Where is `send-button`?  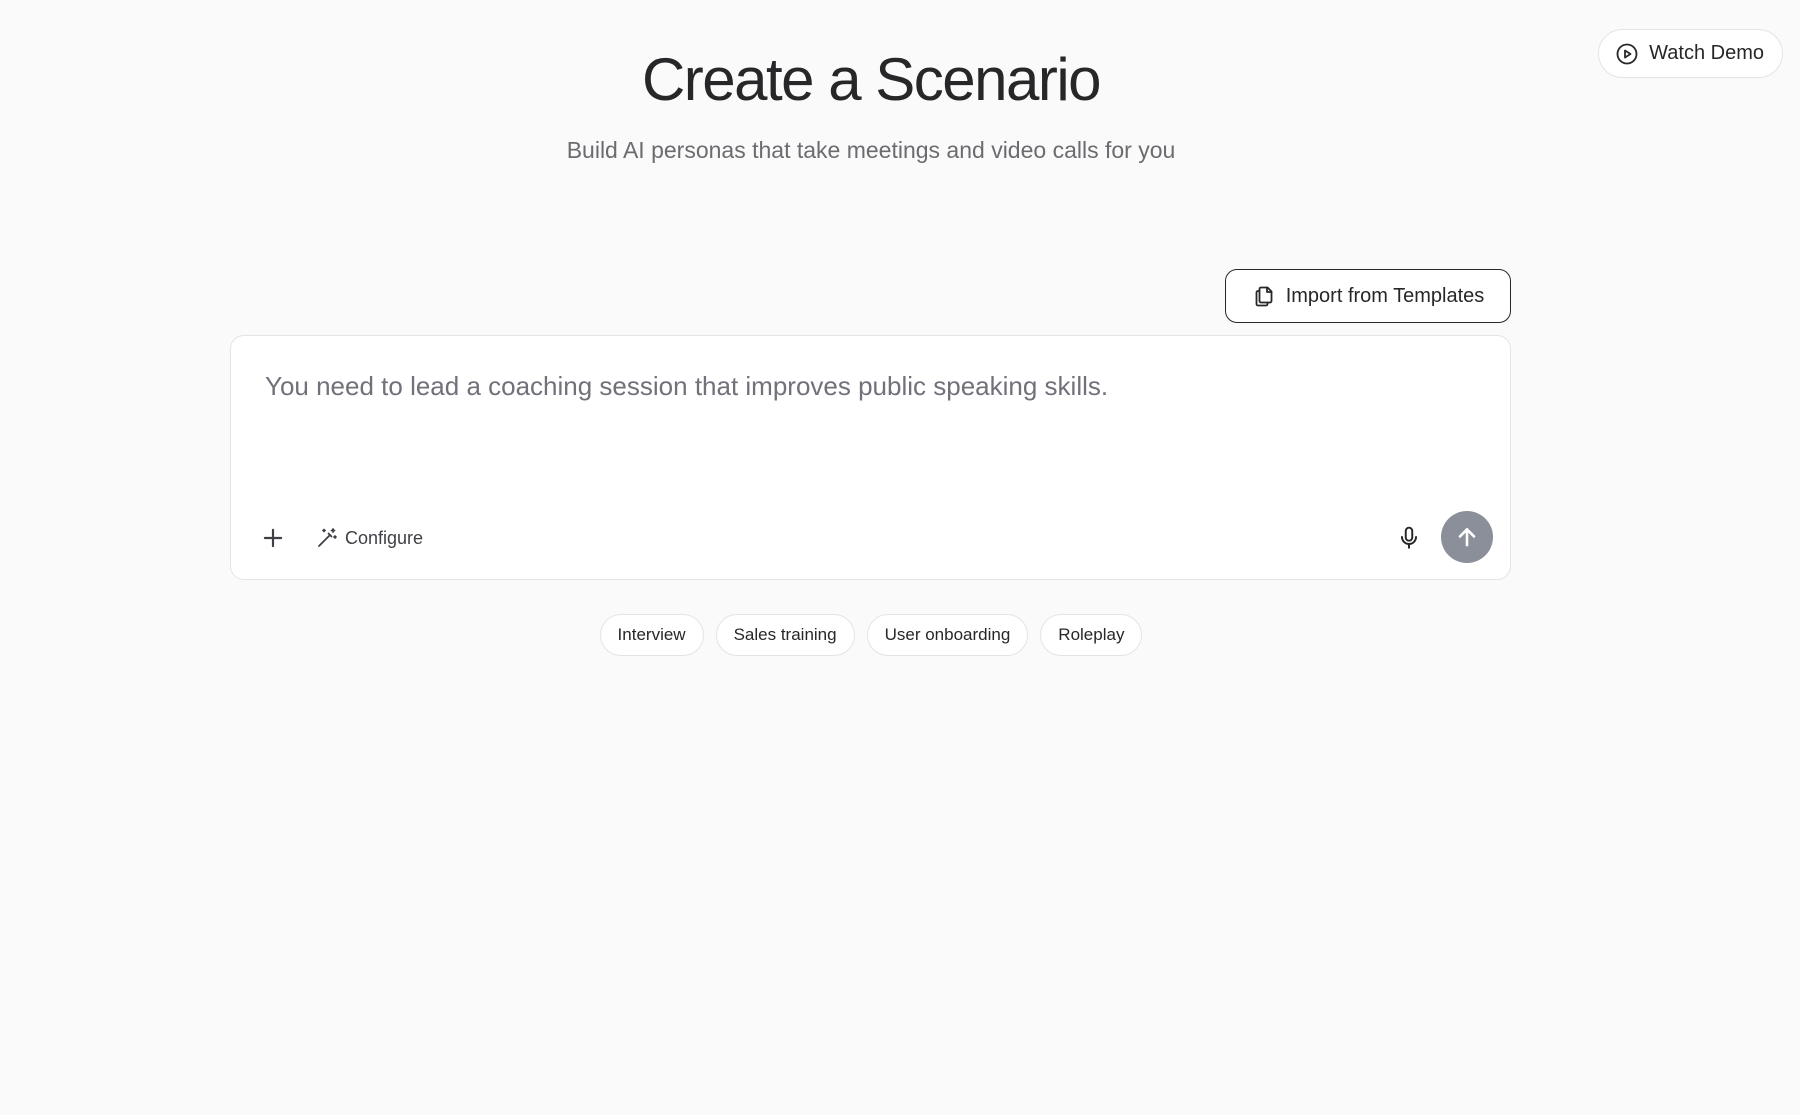
send-button is located at coordinates (1467, 537).